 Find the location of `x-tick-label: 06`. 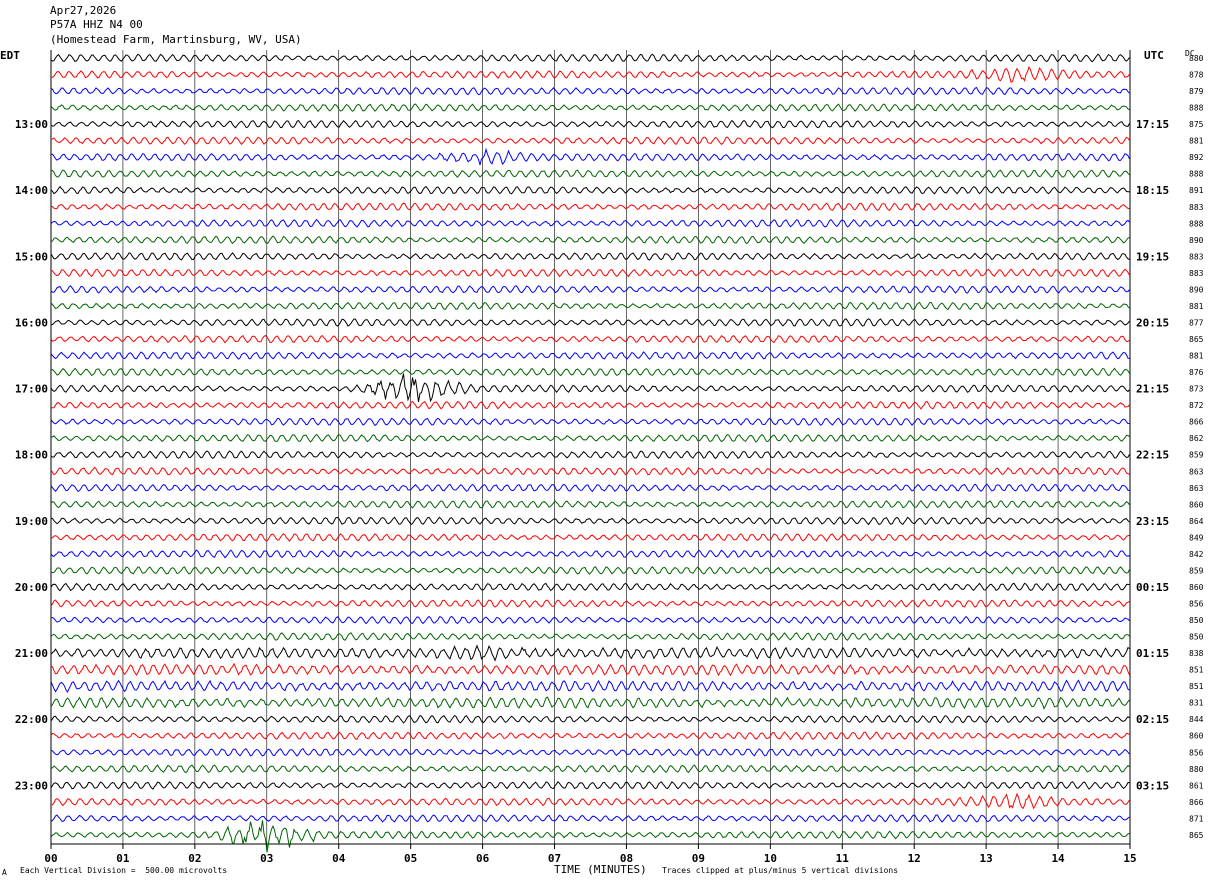

x-tick-label: 06 is located at coordinates (483, 858).